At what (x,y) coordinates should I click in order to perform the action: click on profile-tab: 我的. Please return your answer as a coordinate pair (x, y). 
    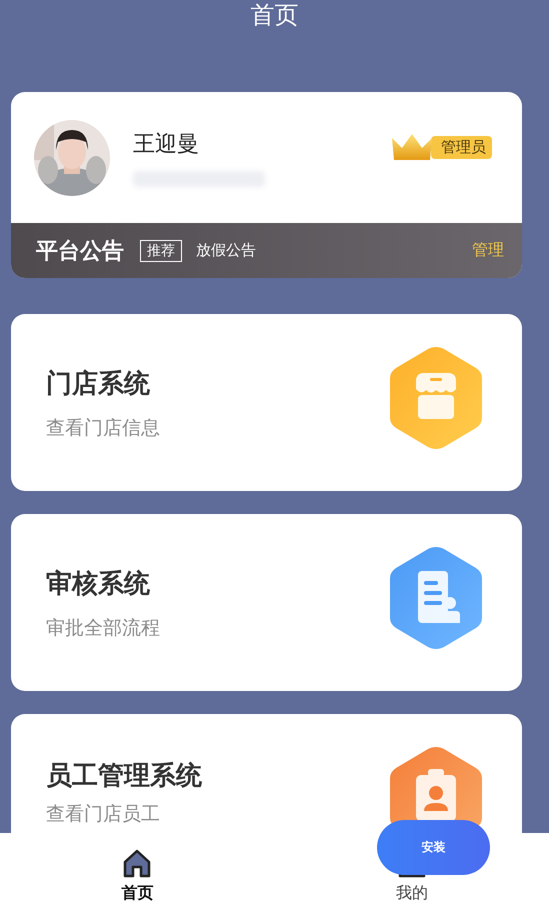
    Looking at the image, I should click on (412, 893).